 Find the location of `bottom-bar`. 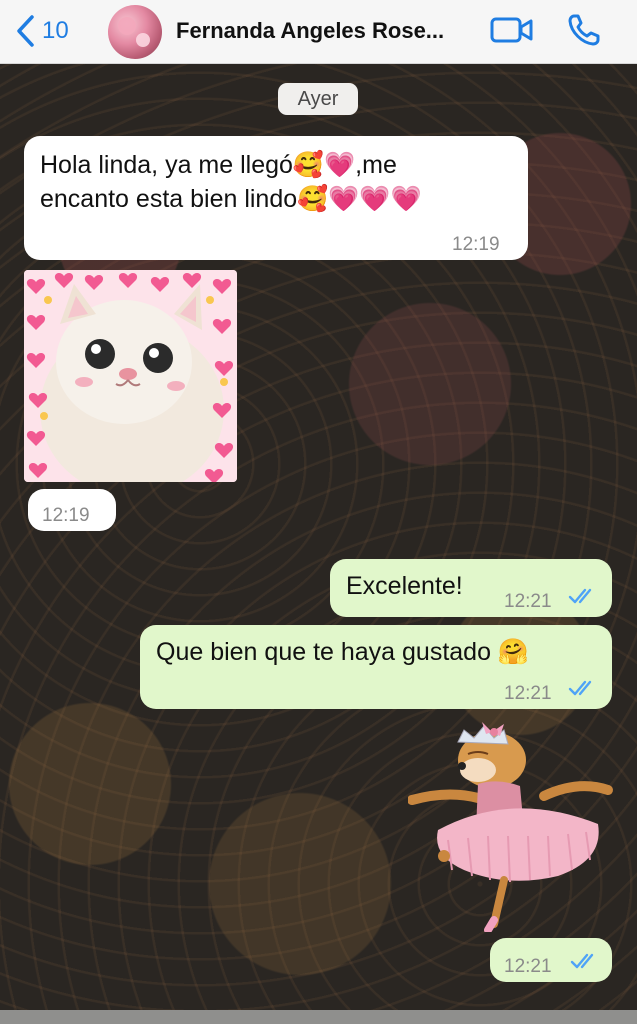

bottom-bar is located at coordinates (318, 1017).